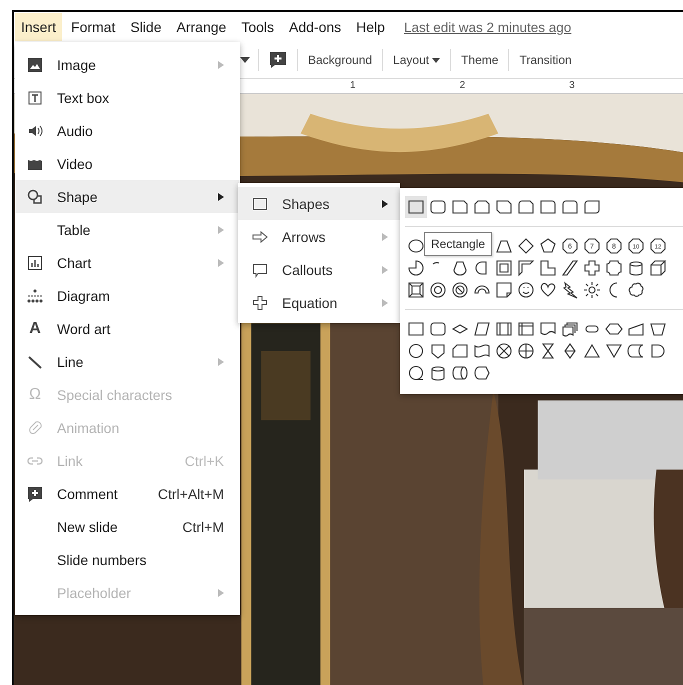  I want to click on add-comment-icon, so click(278, 60).